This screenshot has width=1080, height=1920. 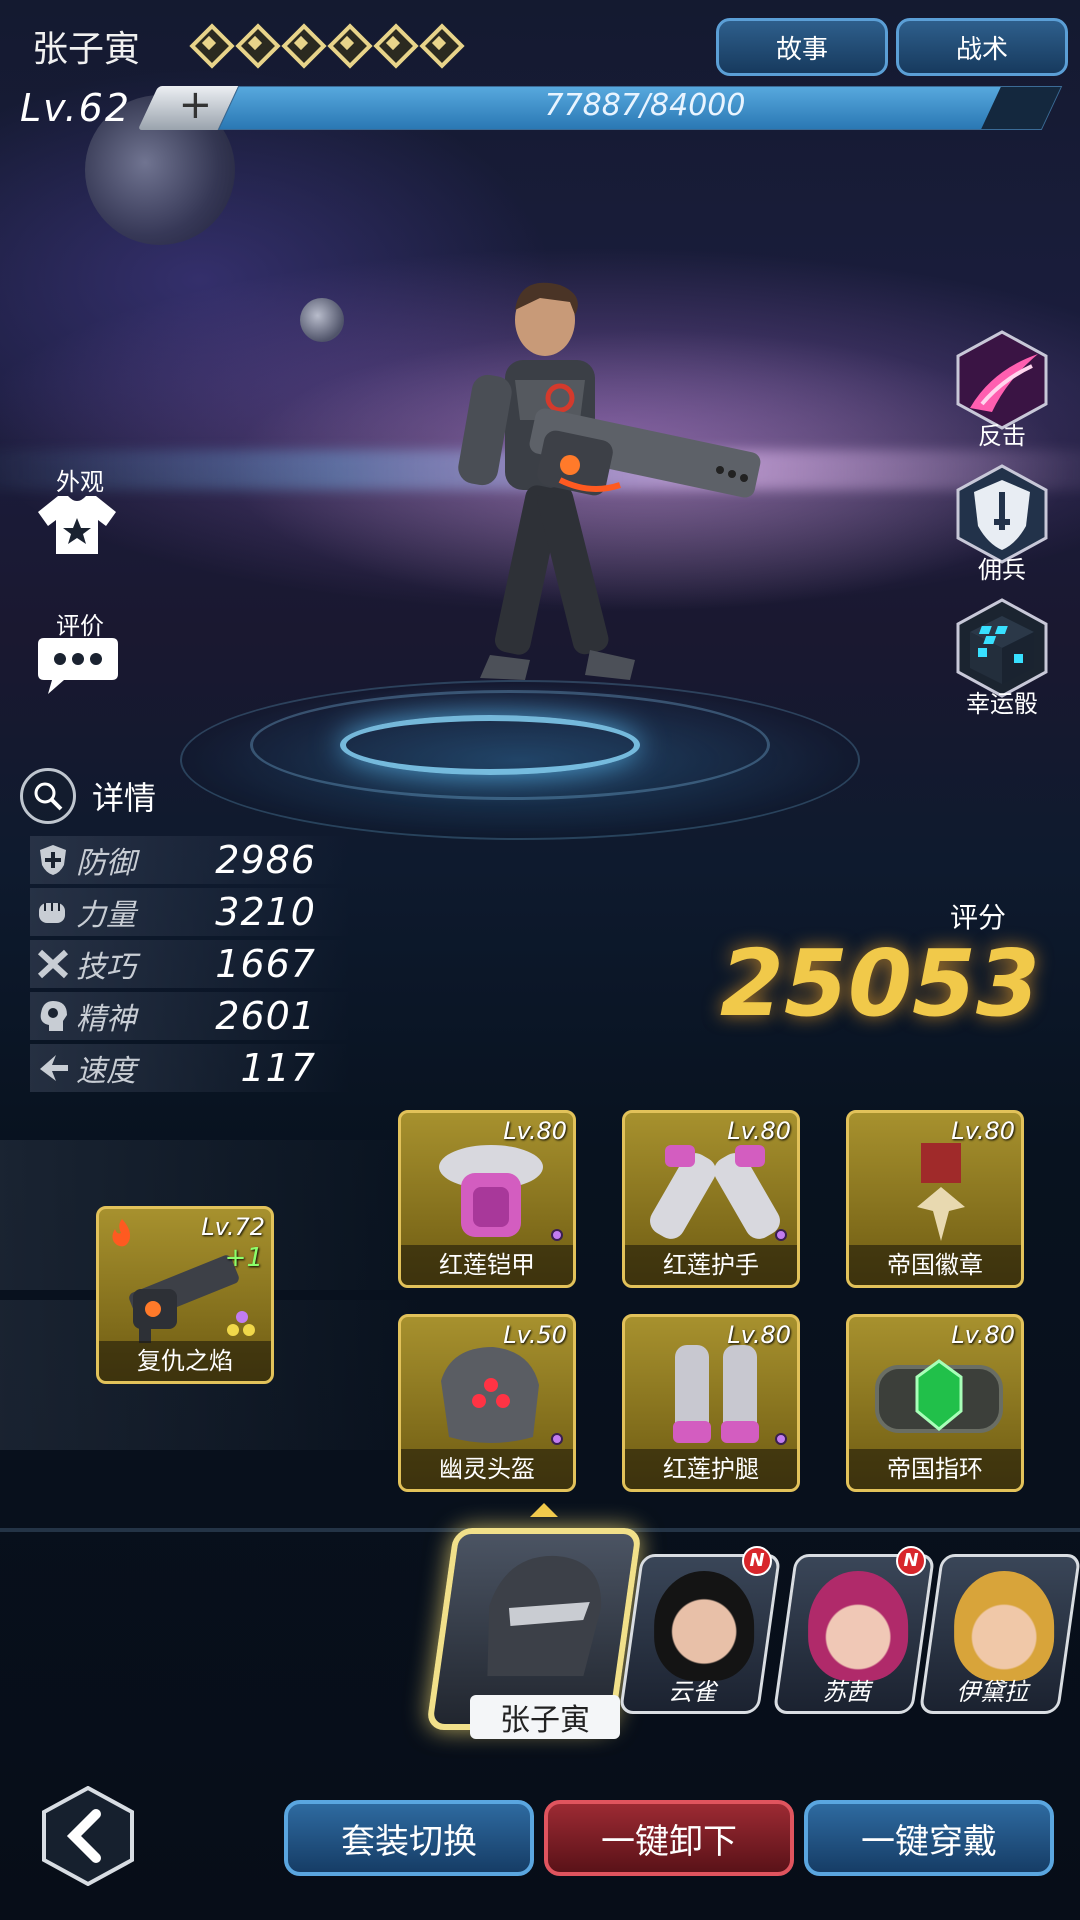 What do you see at coordinates (669, 1838) in the screenshot?
I see `unequip-all-button: 一键卸下` at bounding box center [669, 1838].